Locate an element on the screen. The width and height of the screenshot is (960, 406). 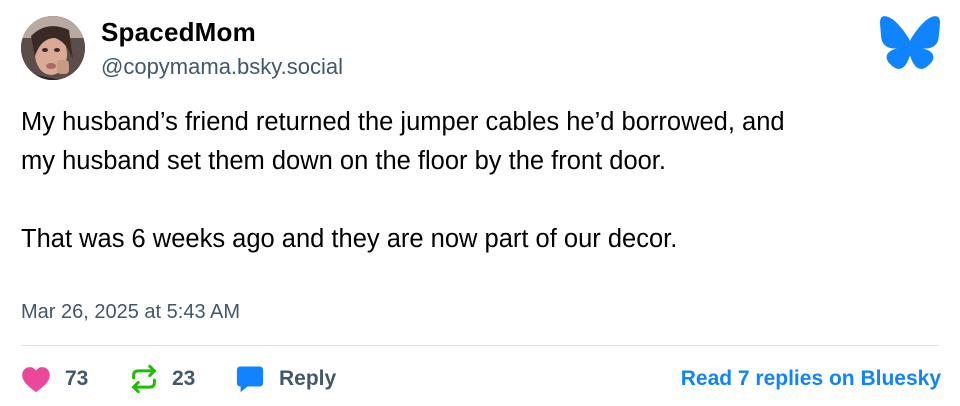
reply-button: Reply is located at coordinates (285, 379).